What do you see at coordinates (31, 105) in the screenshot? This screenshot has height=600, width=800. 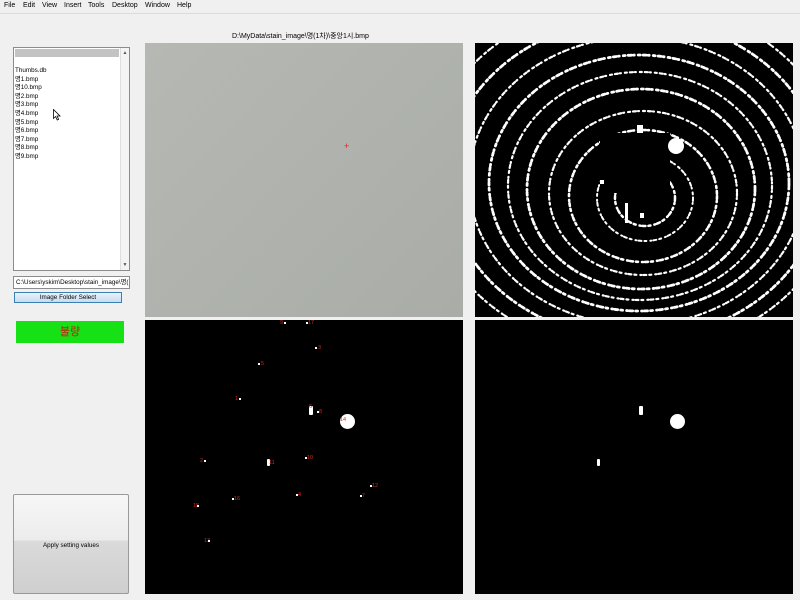 I see `list-item: 명3.bmp` at bounding box center [31, 105].